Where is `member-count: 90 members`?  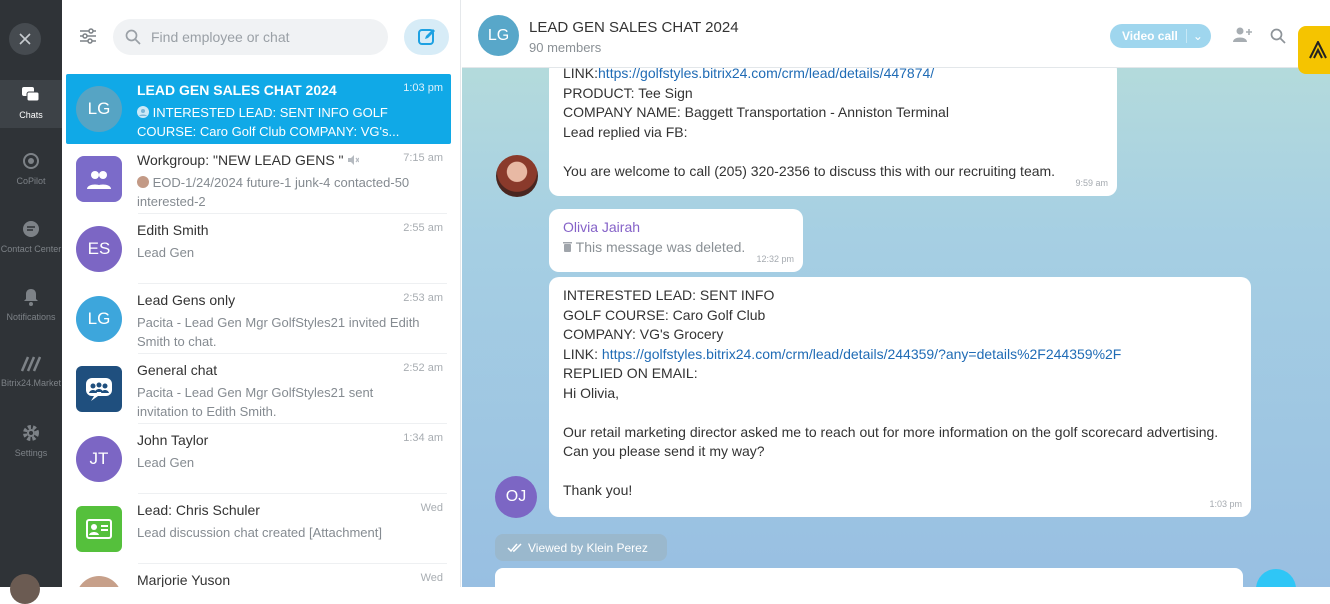 member-count: 90 members is located at coordinates (565, 47).